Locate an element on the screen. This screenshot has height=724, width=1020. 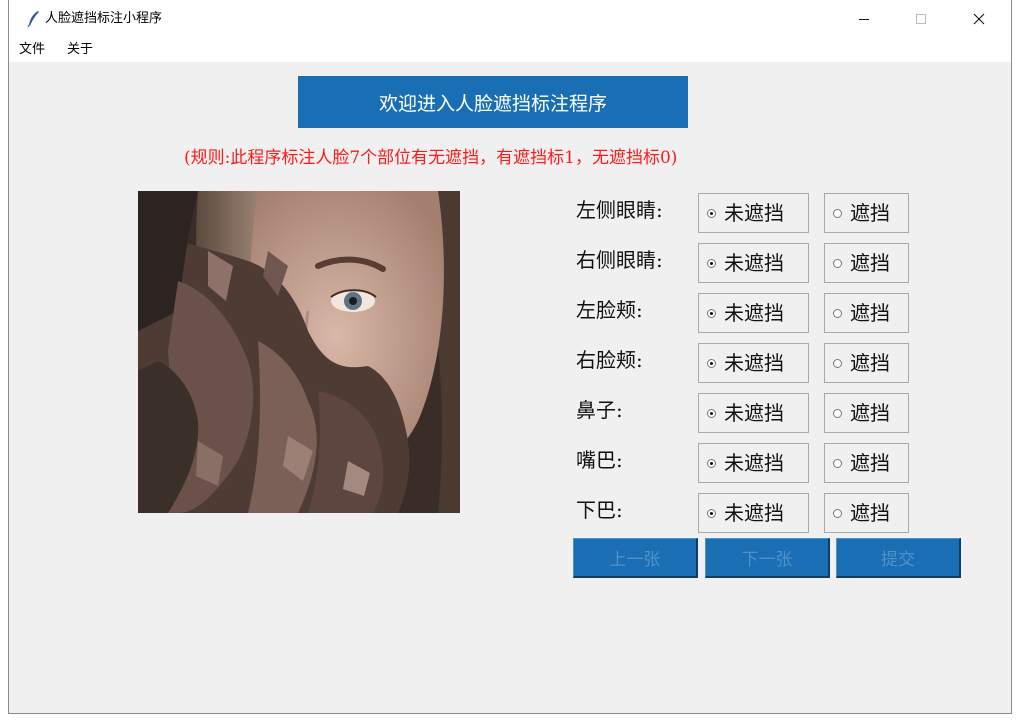
label-right-eye: 右侧眼睛: is located at coordinates (619, 260).